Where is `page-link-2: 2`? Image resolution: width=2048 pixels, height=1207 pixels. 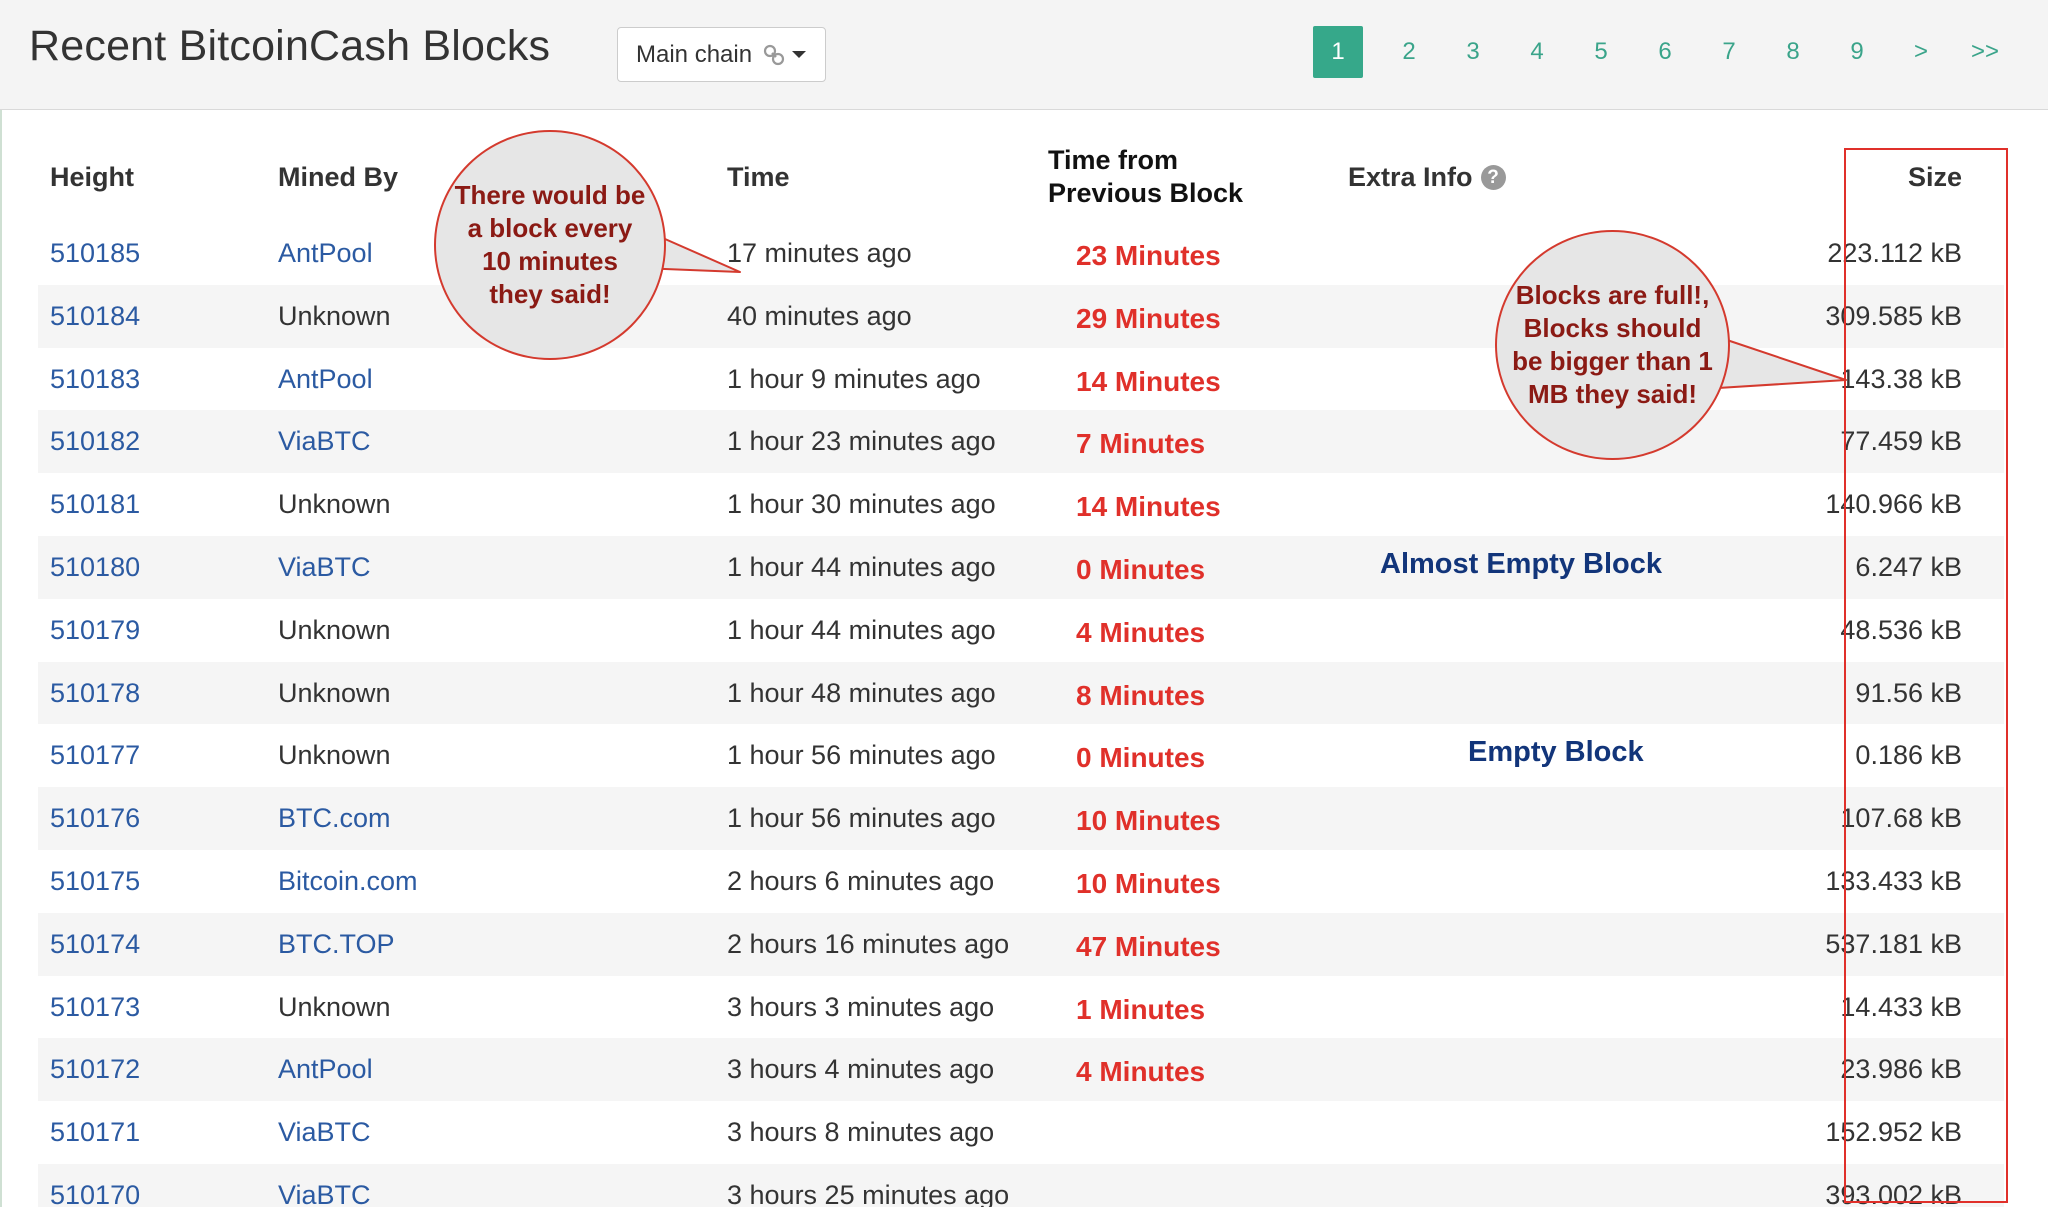 page-link-2: 2 is located at coordinates (1409, 52).